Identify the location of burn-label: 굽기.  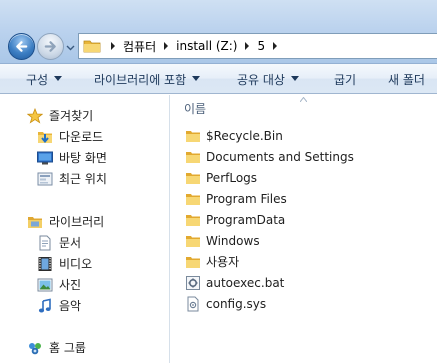
(345, 79).